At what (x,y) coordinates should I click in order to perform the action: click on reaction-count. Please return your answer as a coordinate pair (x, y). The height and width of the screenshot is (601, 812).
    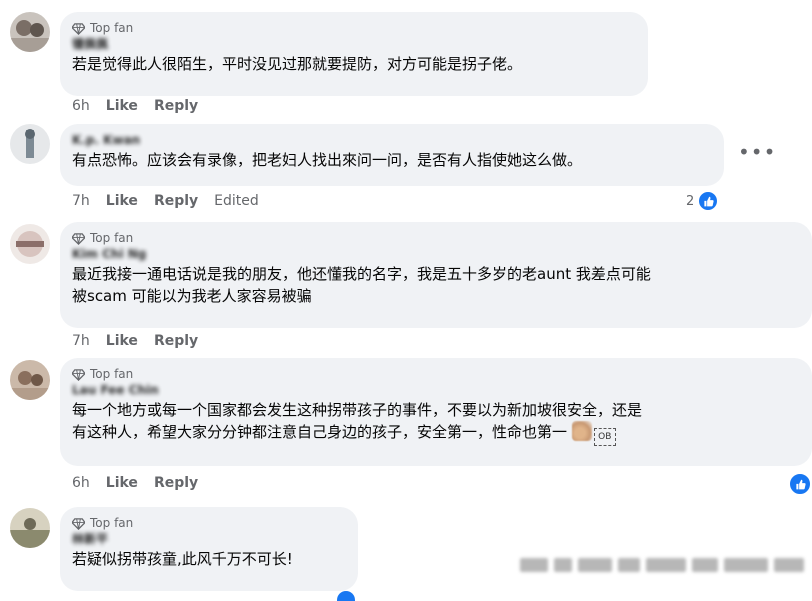
    Looking at the image, I should click on (800, 484).